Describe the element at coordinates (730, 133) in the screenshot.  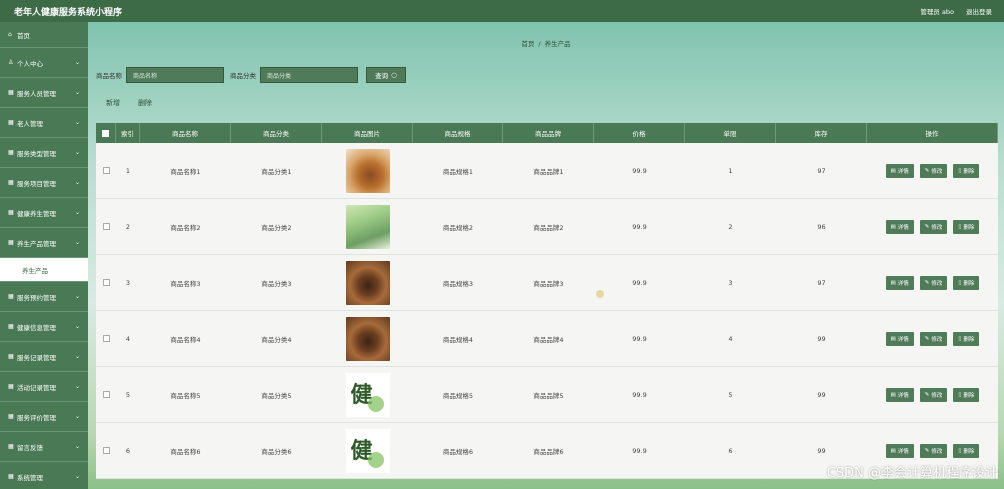
I see `header-limit: 单限` at that location.